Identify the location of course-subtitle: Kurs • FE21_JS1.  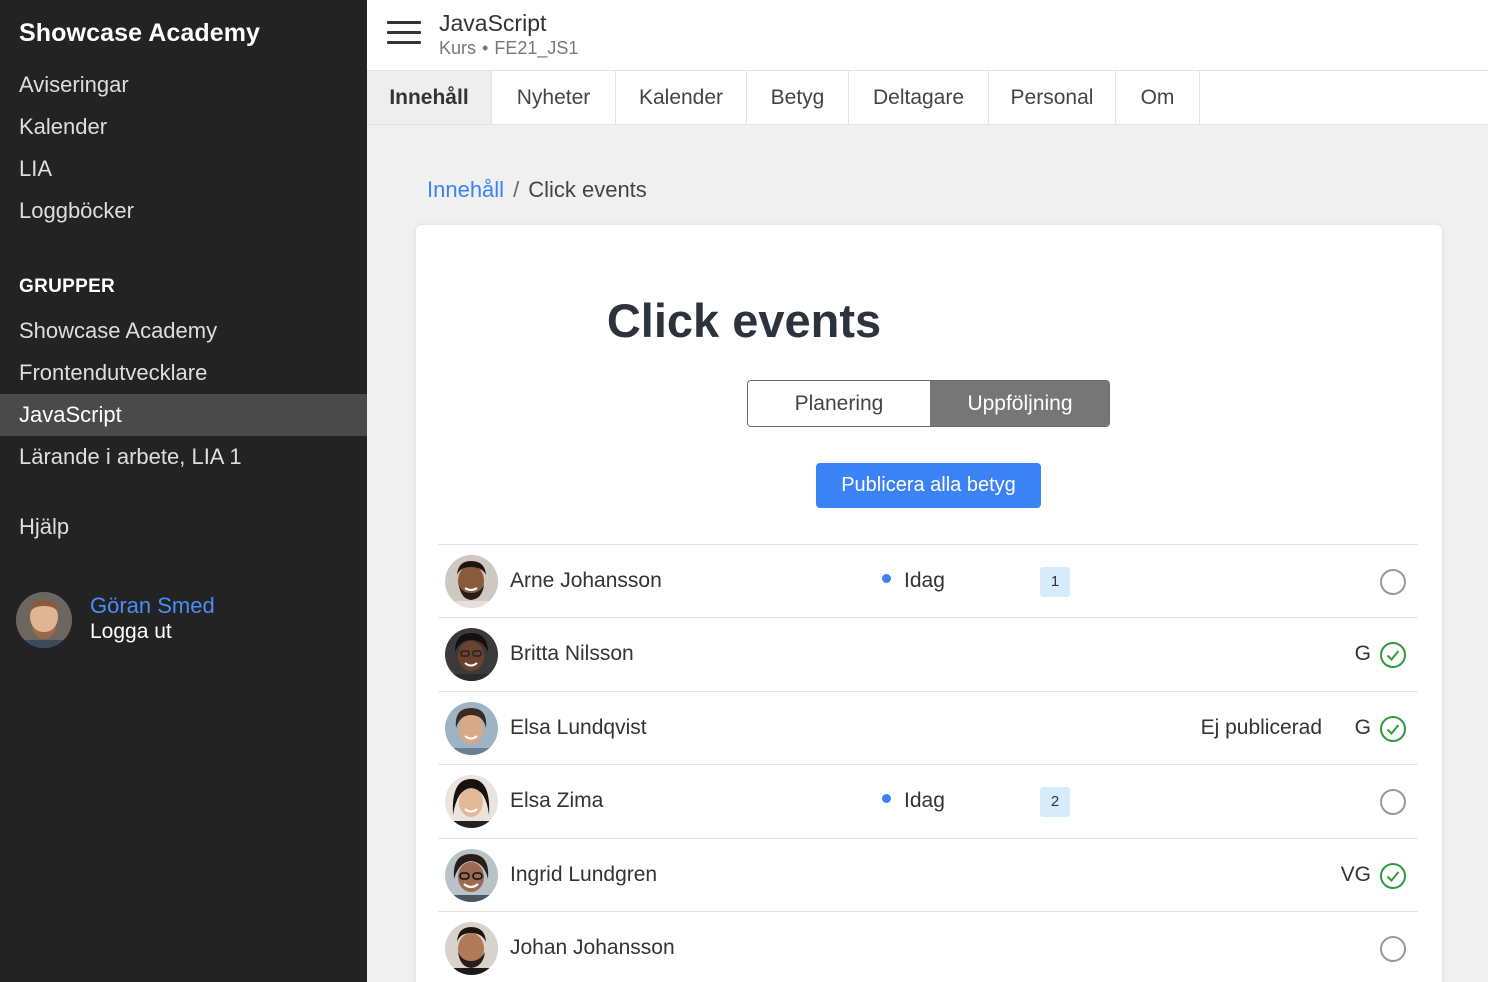
(508, 48).